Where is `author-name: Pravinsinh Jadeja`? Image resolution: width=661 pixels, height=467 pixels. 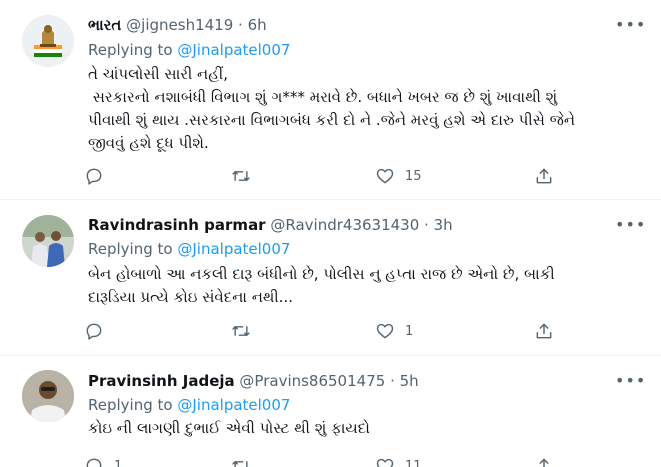
author-name: Pravinsinh Jadeja is located at coordinates (161, 381).